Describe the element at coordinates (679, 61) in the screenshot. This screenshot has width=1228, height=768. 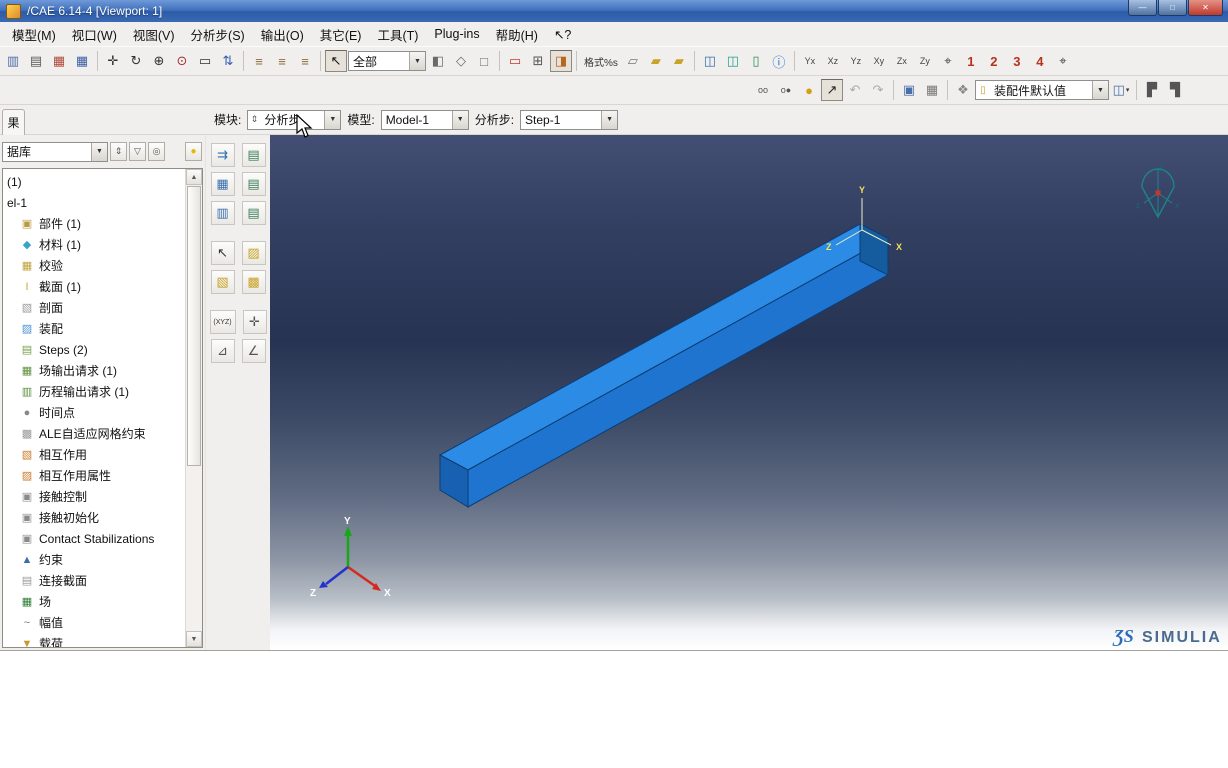
I see `folder-icon: ▰` at that location.